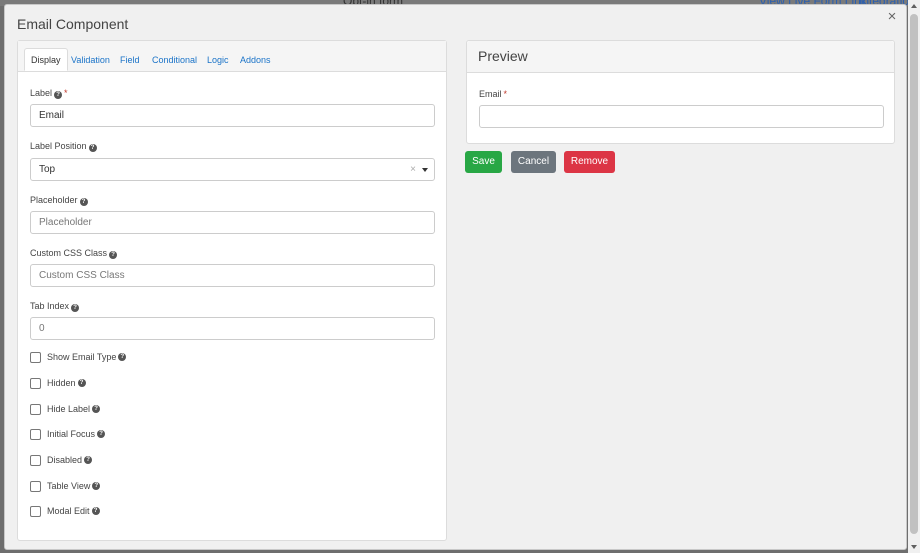 This screenshot has width=920, height=553. I want to click on cancel-button: Cancel, so click(533, 162).